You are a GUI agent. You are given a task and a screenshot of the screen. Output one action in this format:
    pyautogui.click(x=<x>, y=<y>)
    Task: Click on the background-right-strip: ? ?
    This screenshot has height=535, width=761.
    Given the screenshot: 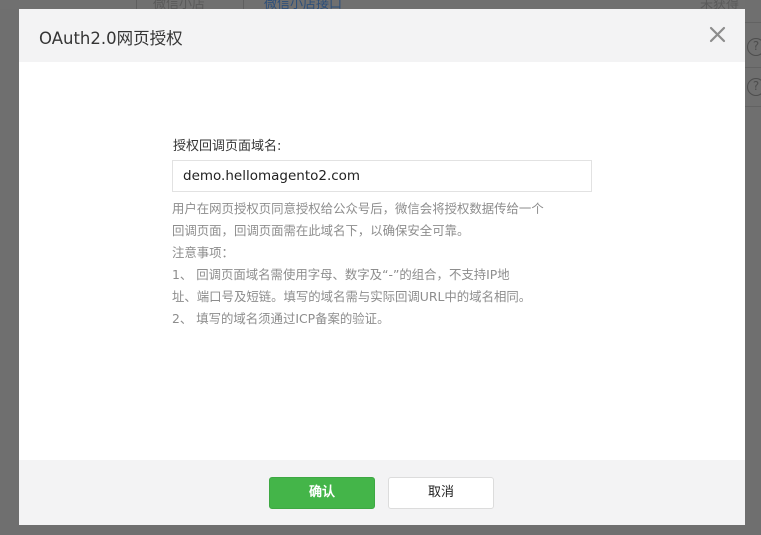 What is the action you would take?
    pyautogui.click(x=753, y=267)
    